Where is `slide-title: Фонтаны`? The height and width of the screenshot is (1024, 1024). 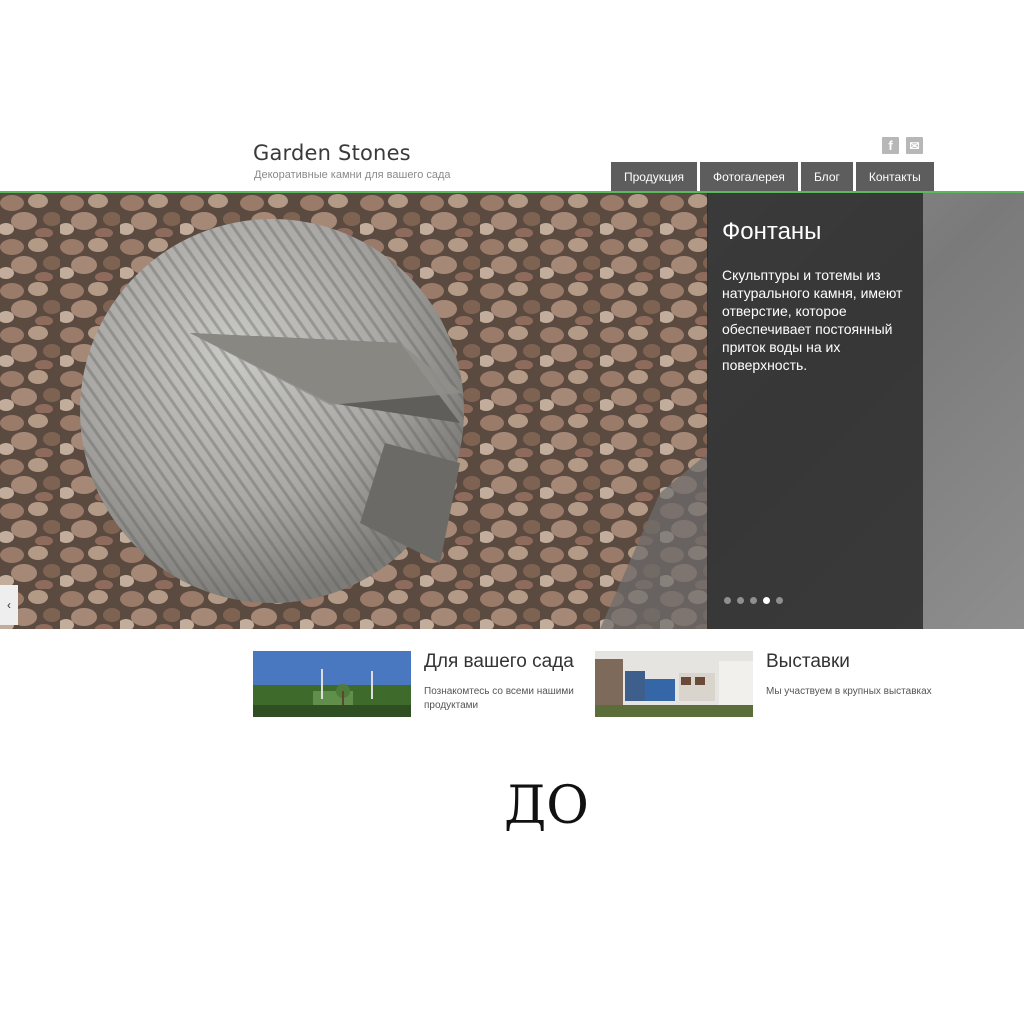 slide-title: Фонтаны is located at coordinates (772, 231).